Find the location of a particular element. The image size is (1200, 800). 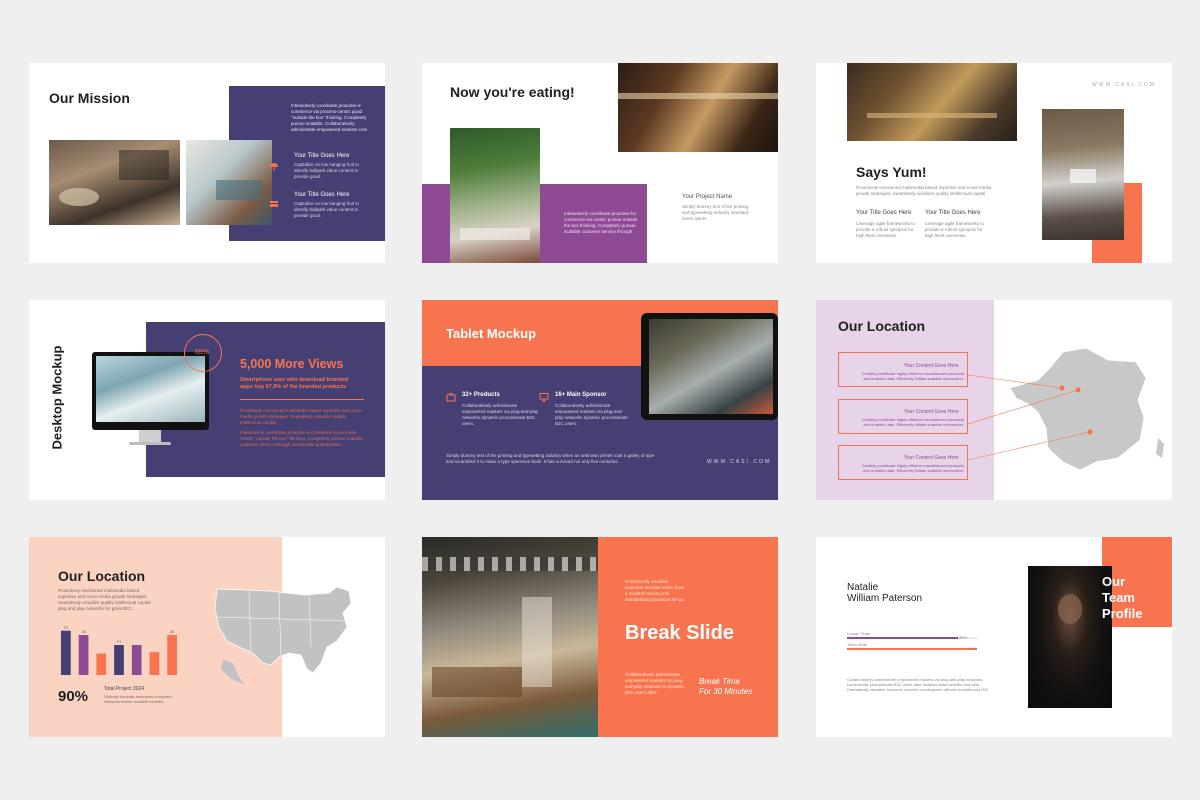

title-line-2: Team is located at coordinates (1118, 597).